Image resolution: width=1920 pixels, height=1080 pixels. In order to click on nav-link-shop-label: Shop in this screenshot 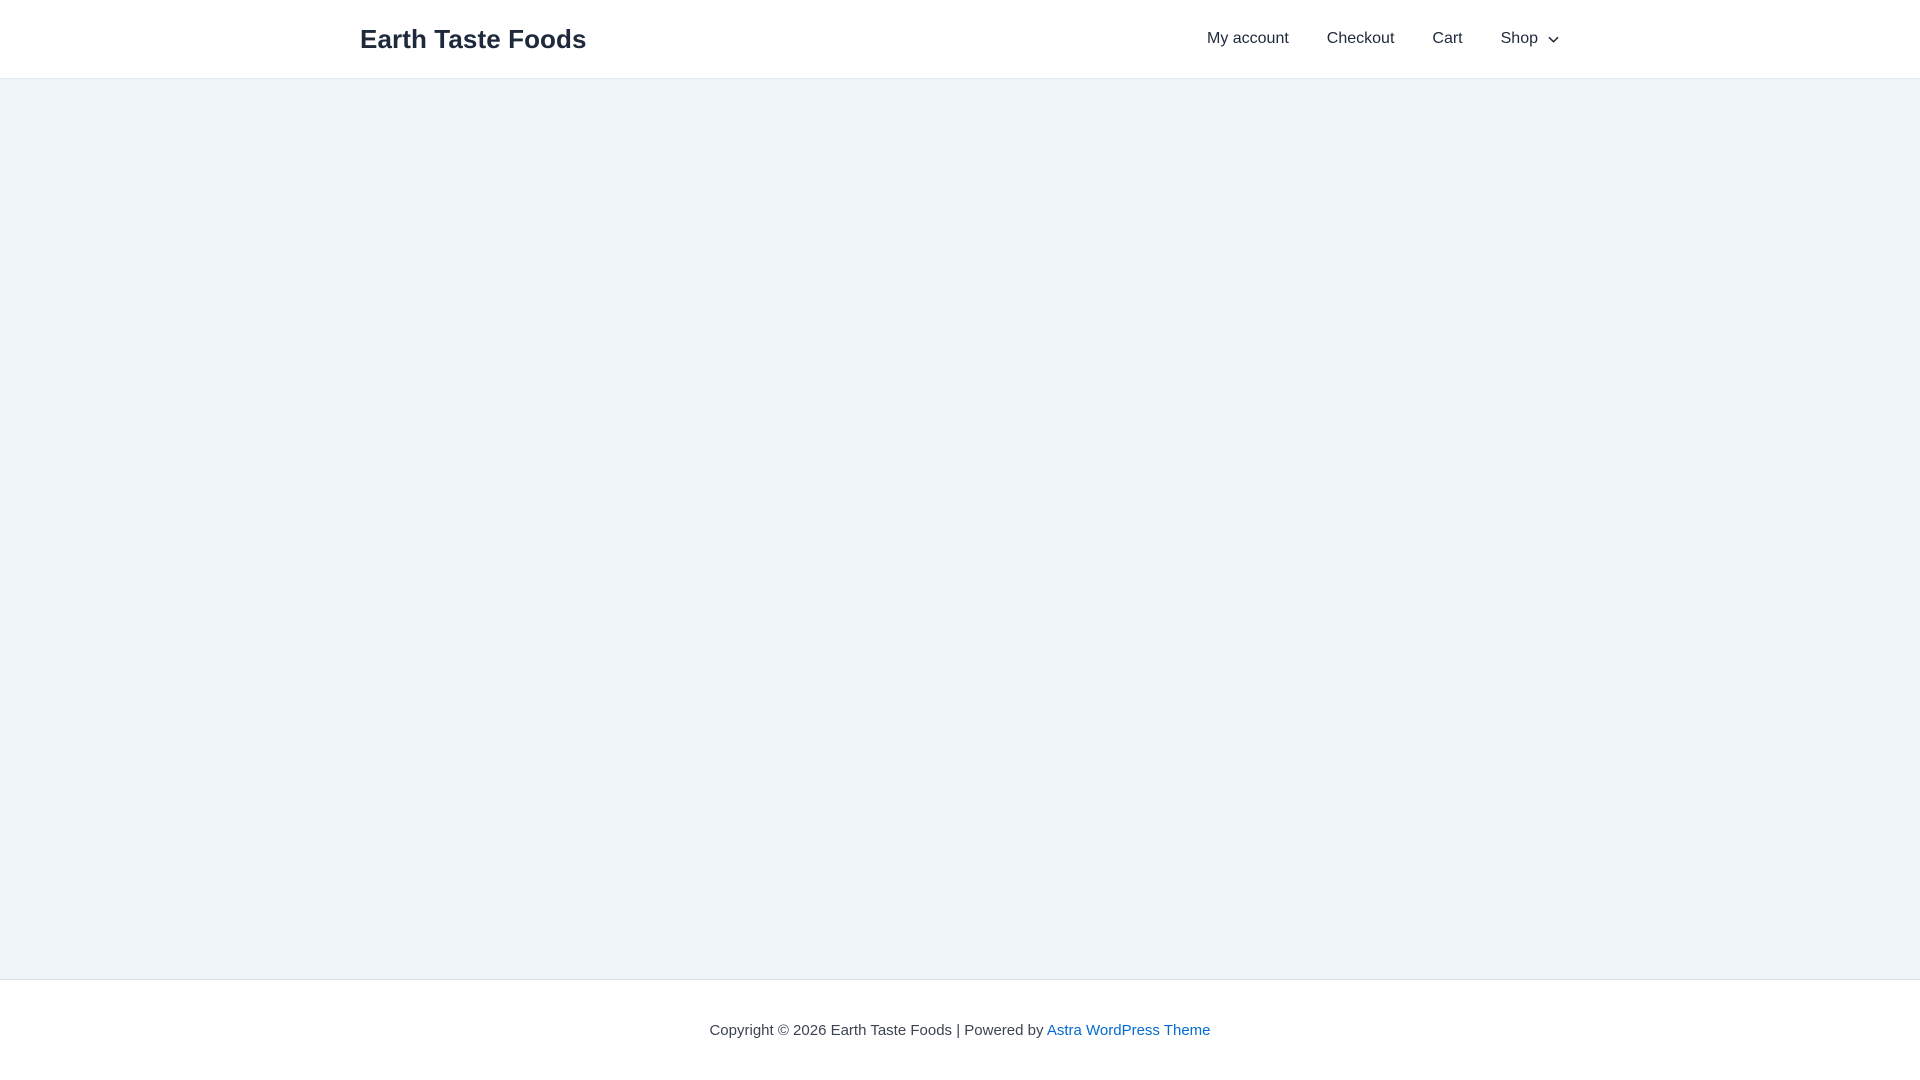, I will do `click(1519, 38)`.